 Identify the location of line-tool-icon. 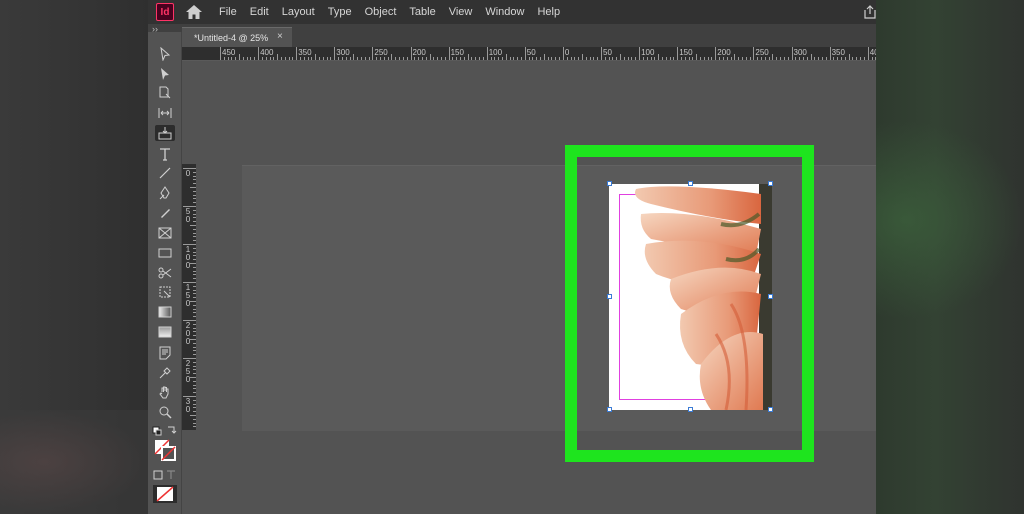
(165, 173).